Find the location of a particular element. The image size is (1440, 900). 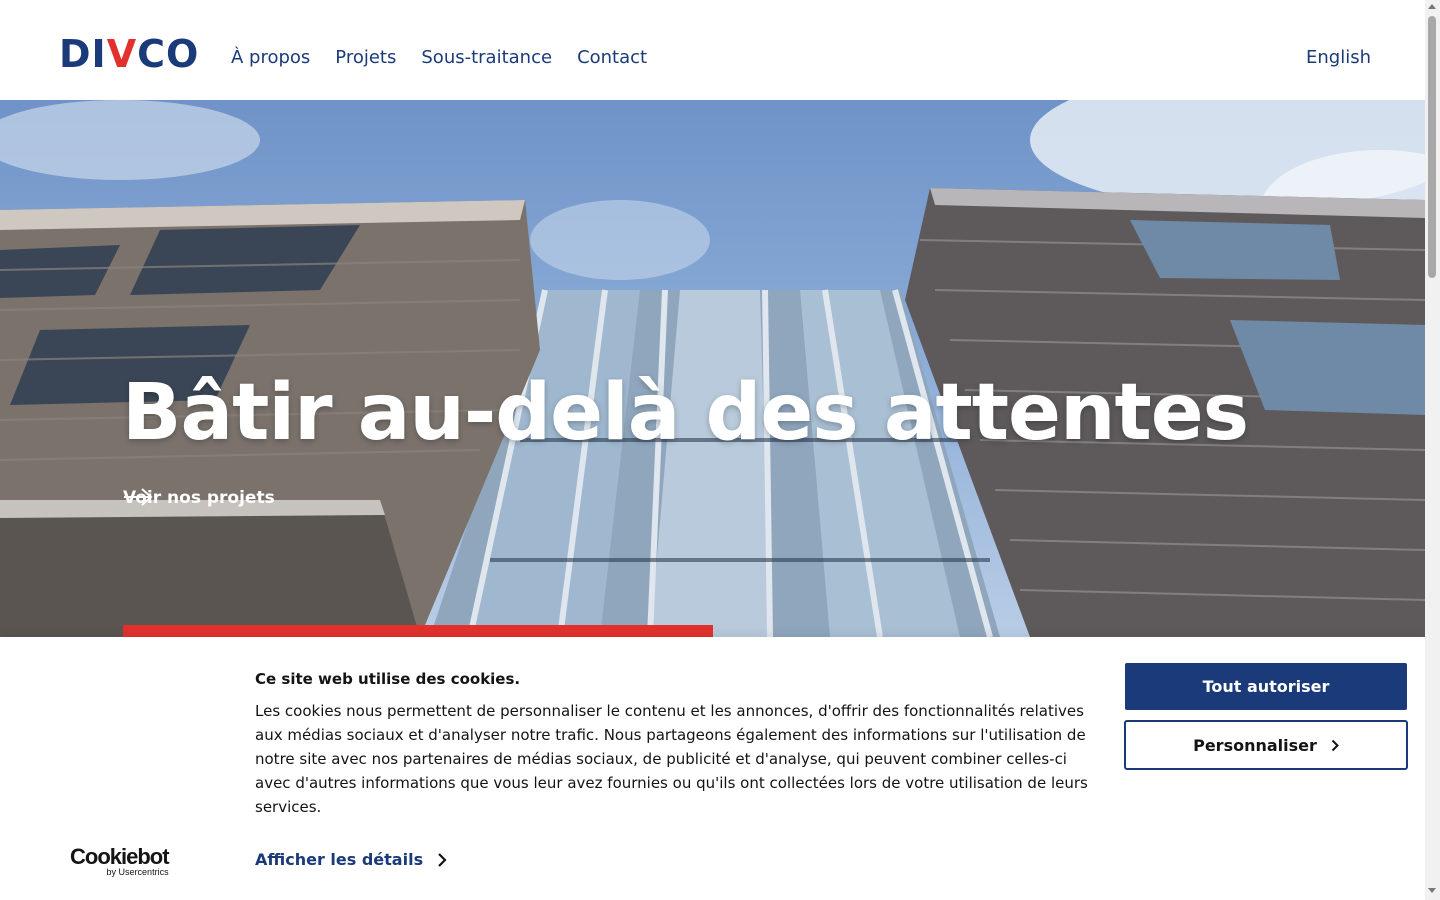

customize-button: Personnaliser is located at coordinates (1266, 745).